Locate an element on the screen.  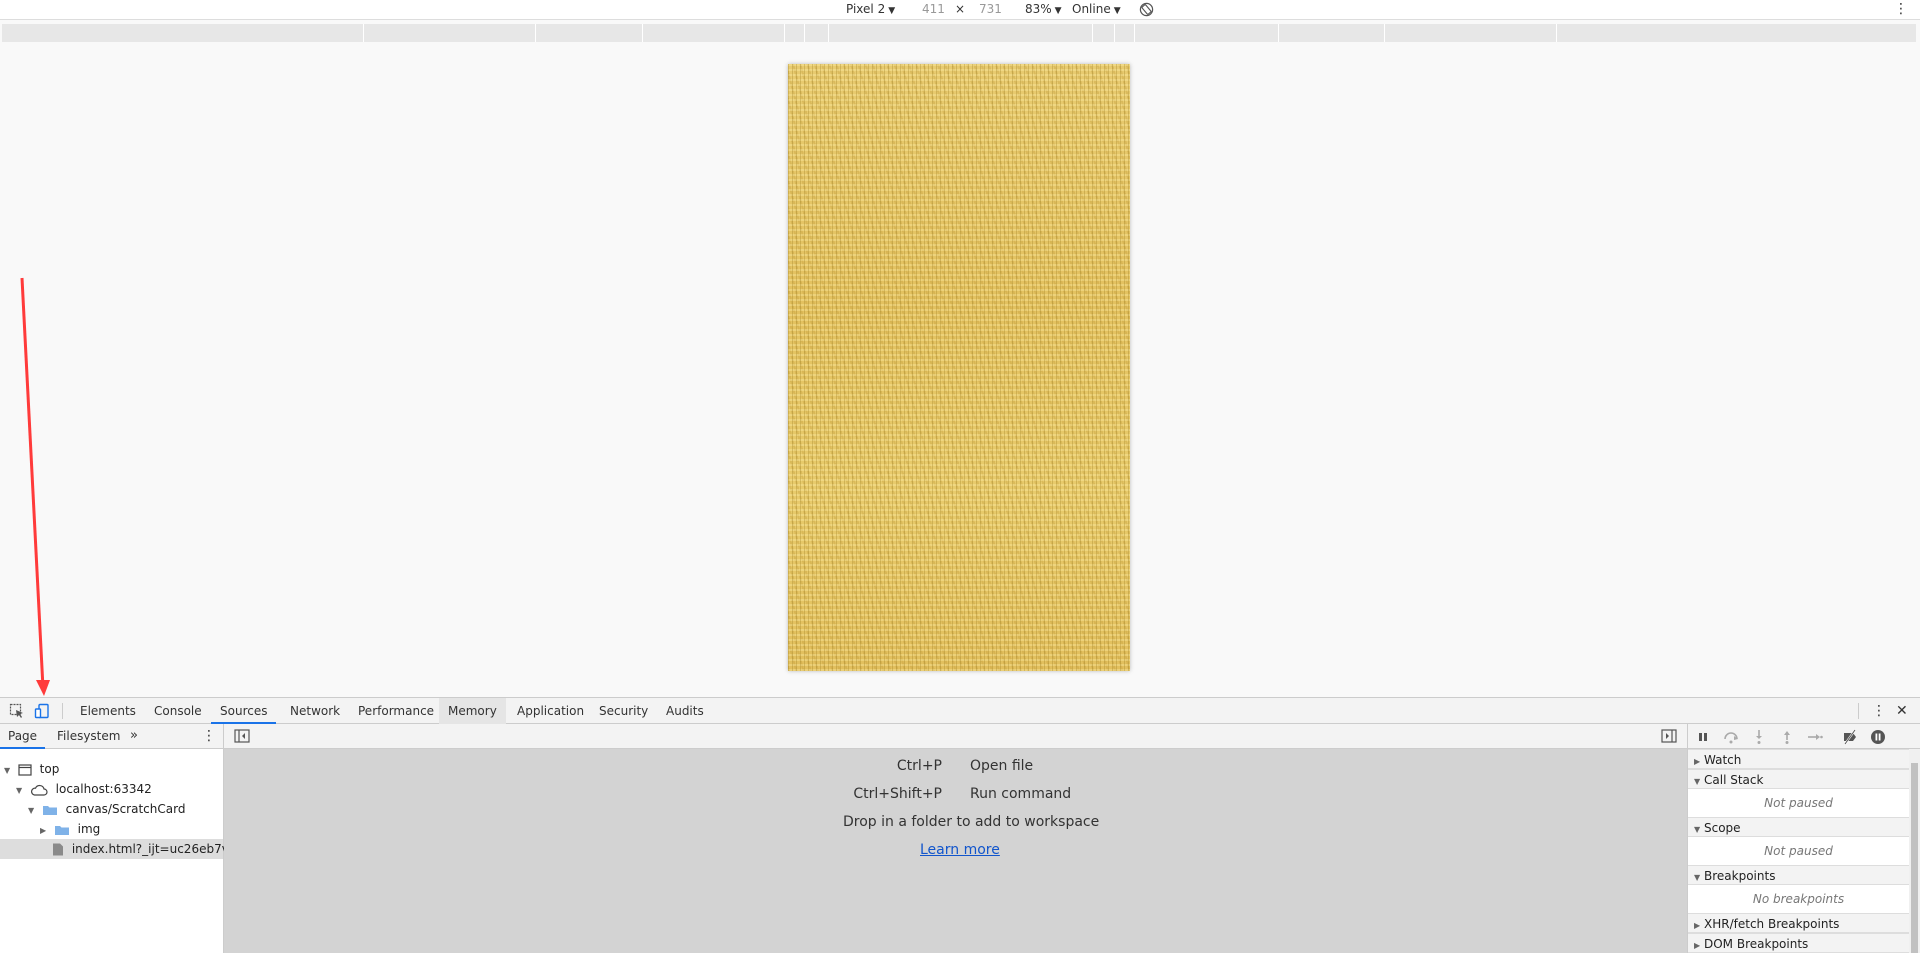
zoom-value: 83% is located at coordinates (1038, 9).